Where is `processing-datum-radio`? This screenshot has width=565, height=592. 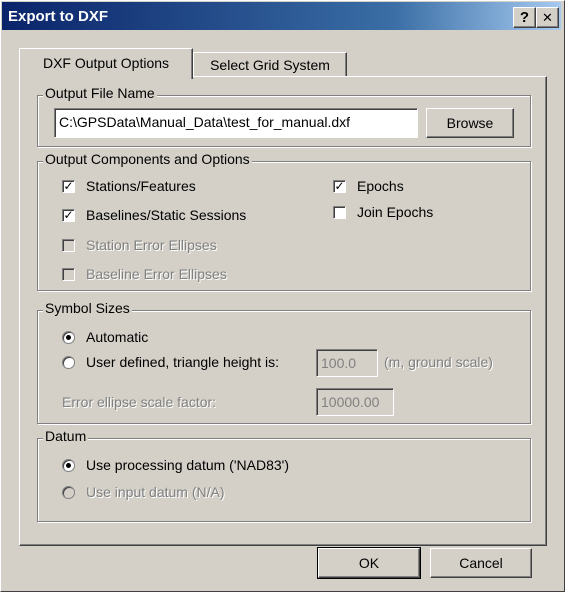
processing-datum-radio is located at coordinates (68, 465).